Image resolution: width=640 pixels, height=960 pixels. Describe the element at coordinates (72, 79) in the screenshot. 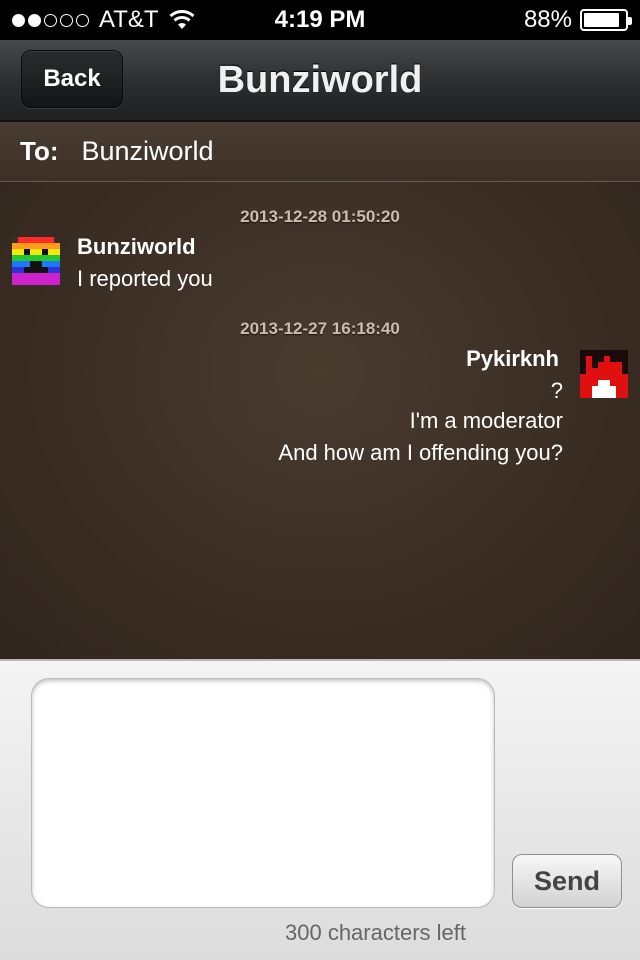

I see `back-button: Back` at that location.